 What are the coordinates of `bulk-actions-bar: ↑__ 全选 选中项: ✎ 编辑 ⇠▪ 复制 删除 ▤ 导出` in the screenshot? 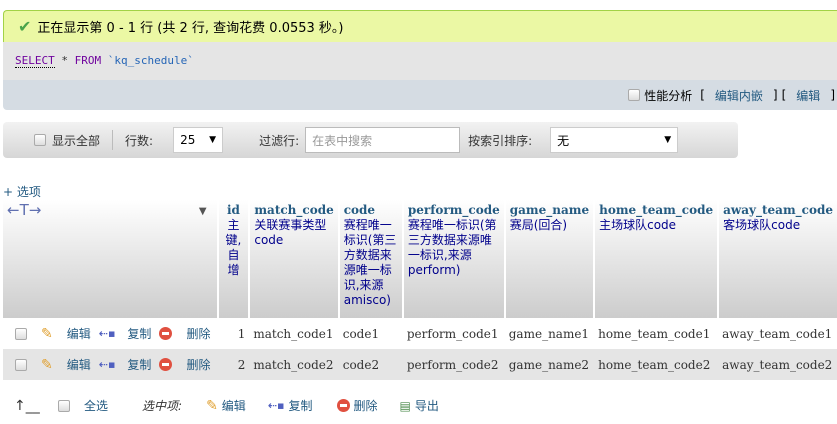 It's located at (226, 405).